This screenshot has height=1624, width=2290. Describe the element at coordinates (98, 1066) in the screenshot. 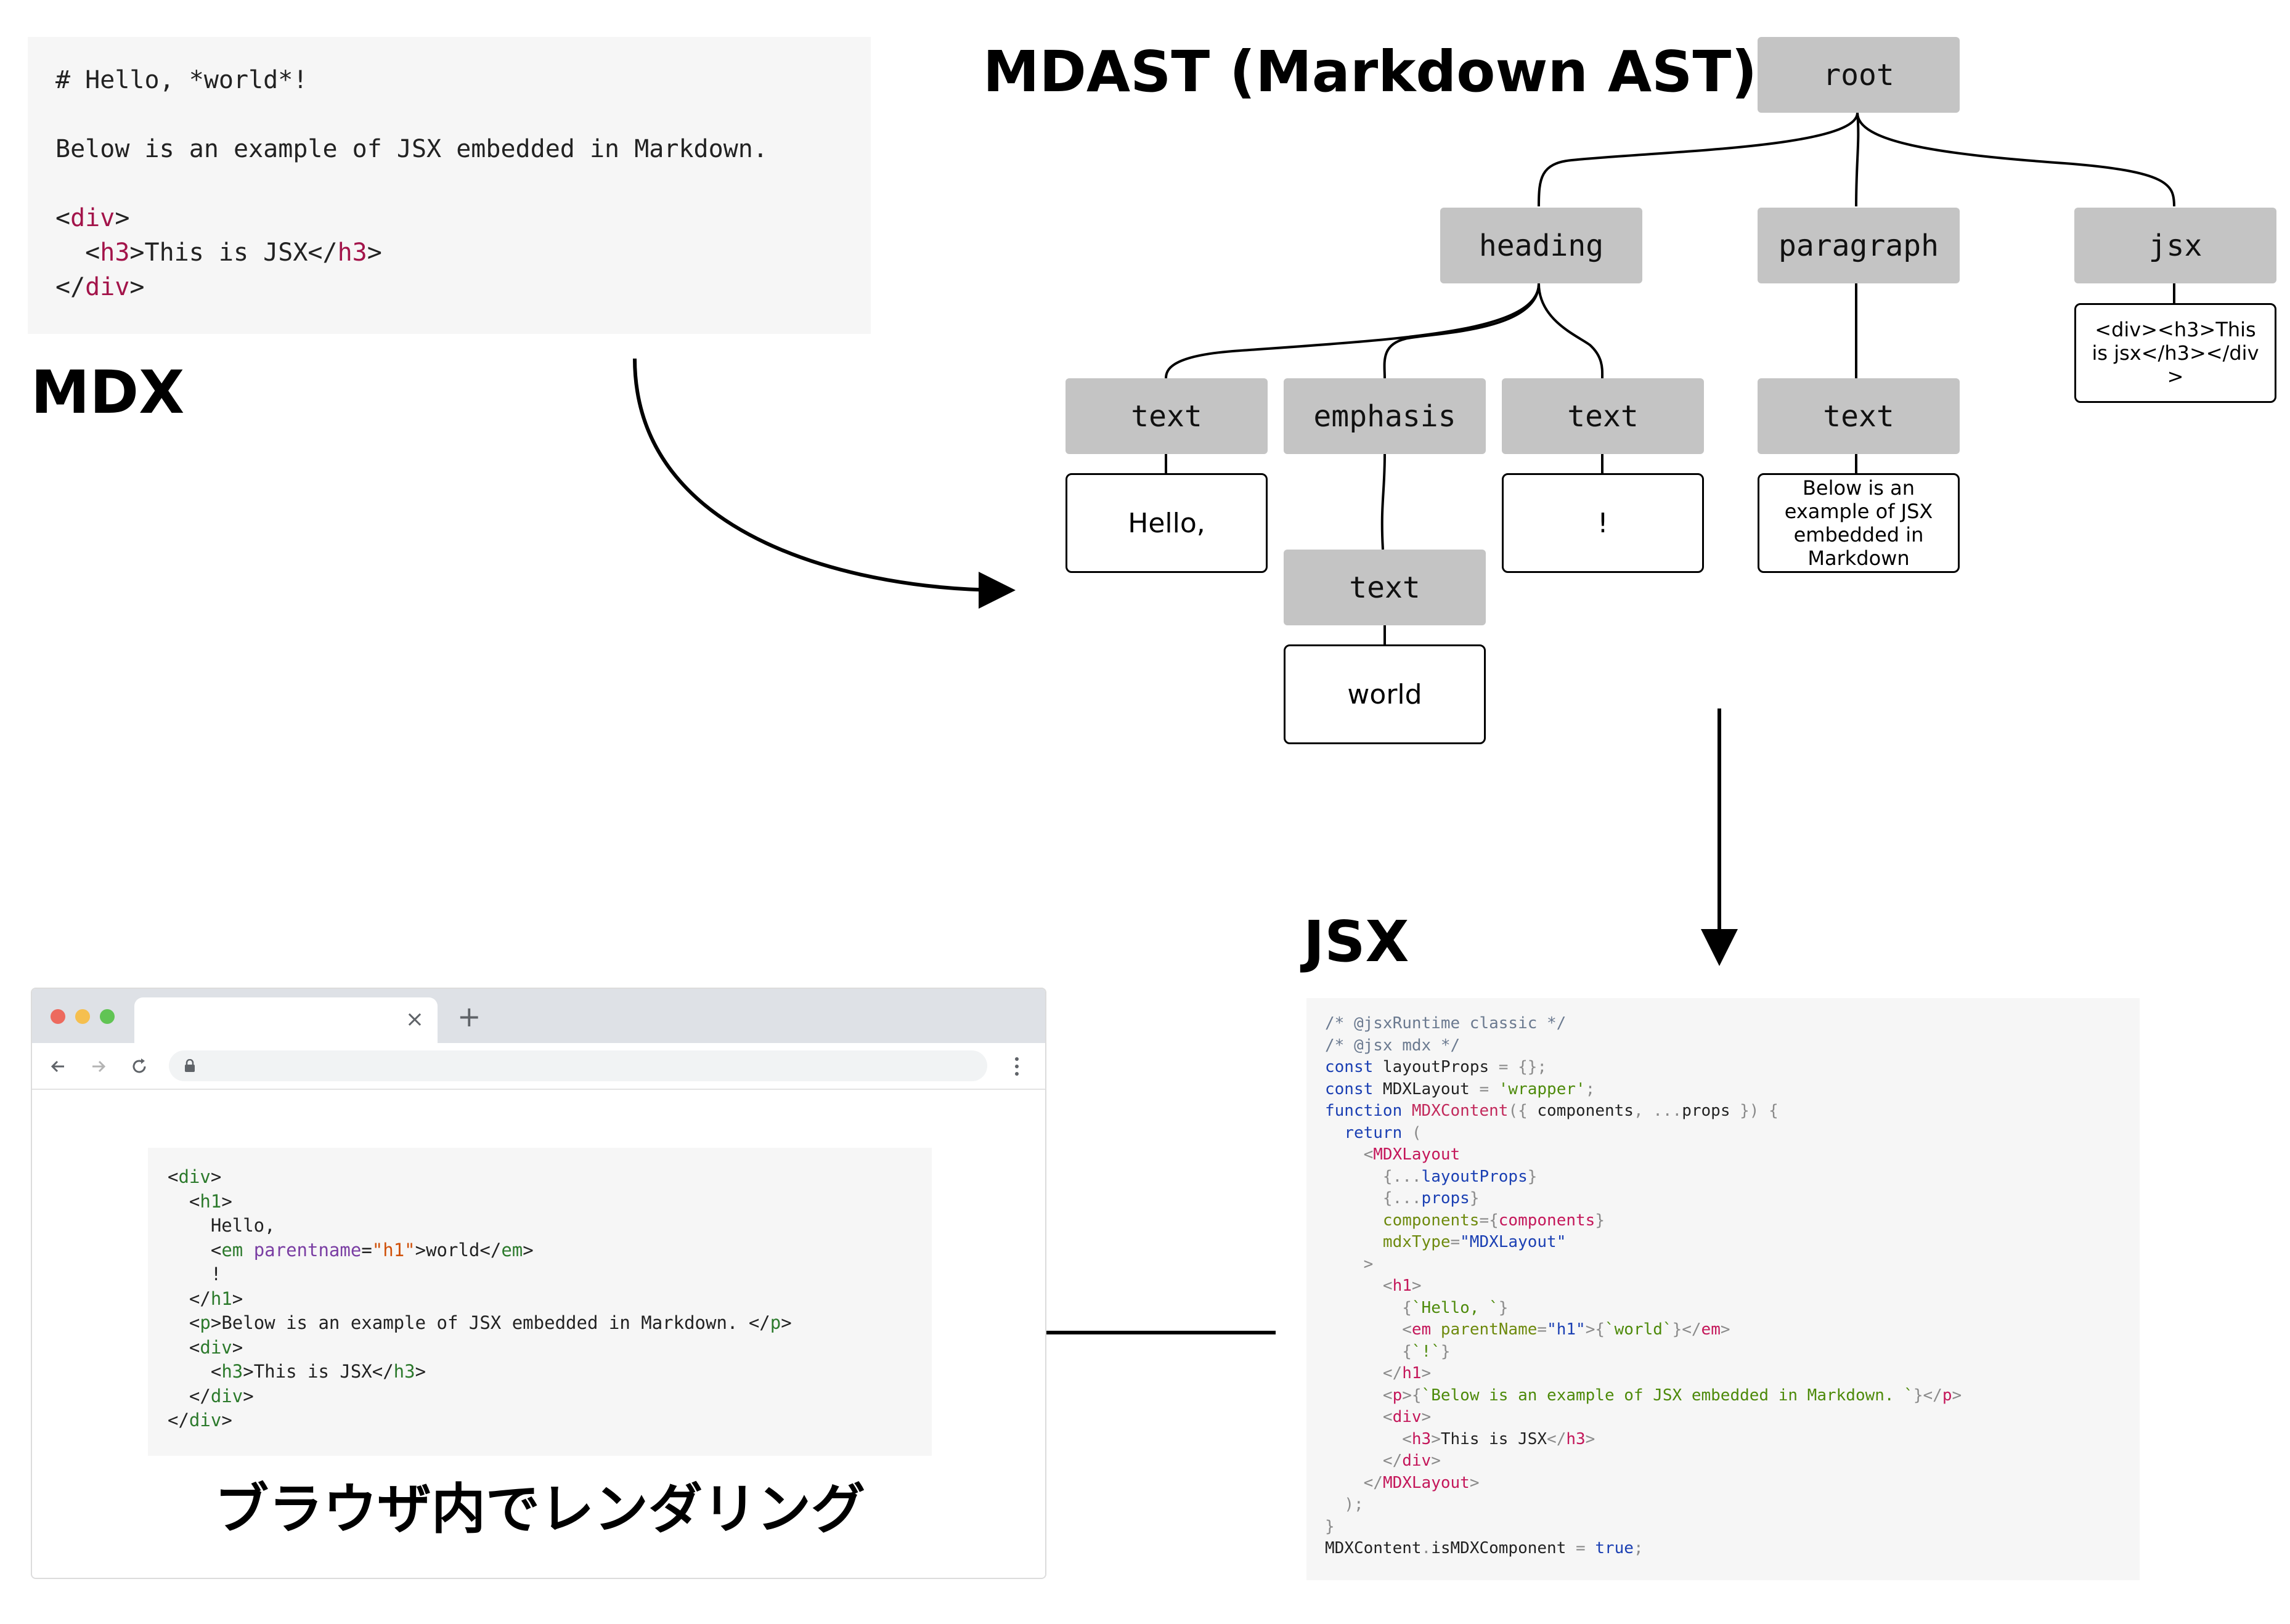

I see `forward-arrow-icon` at that location.